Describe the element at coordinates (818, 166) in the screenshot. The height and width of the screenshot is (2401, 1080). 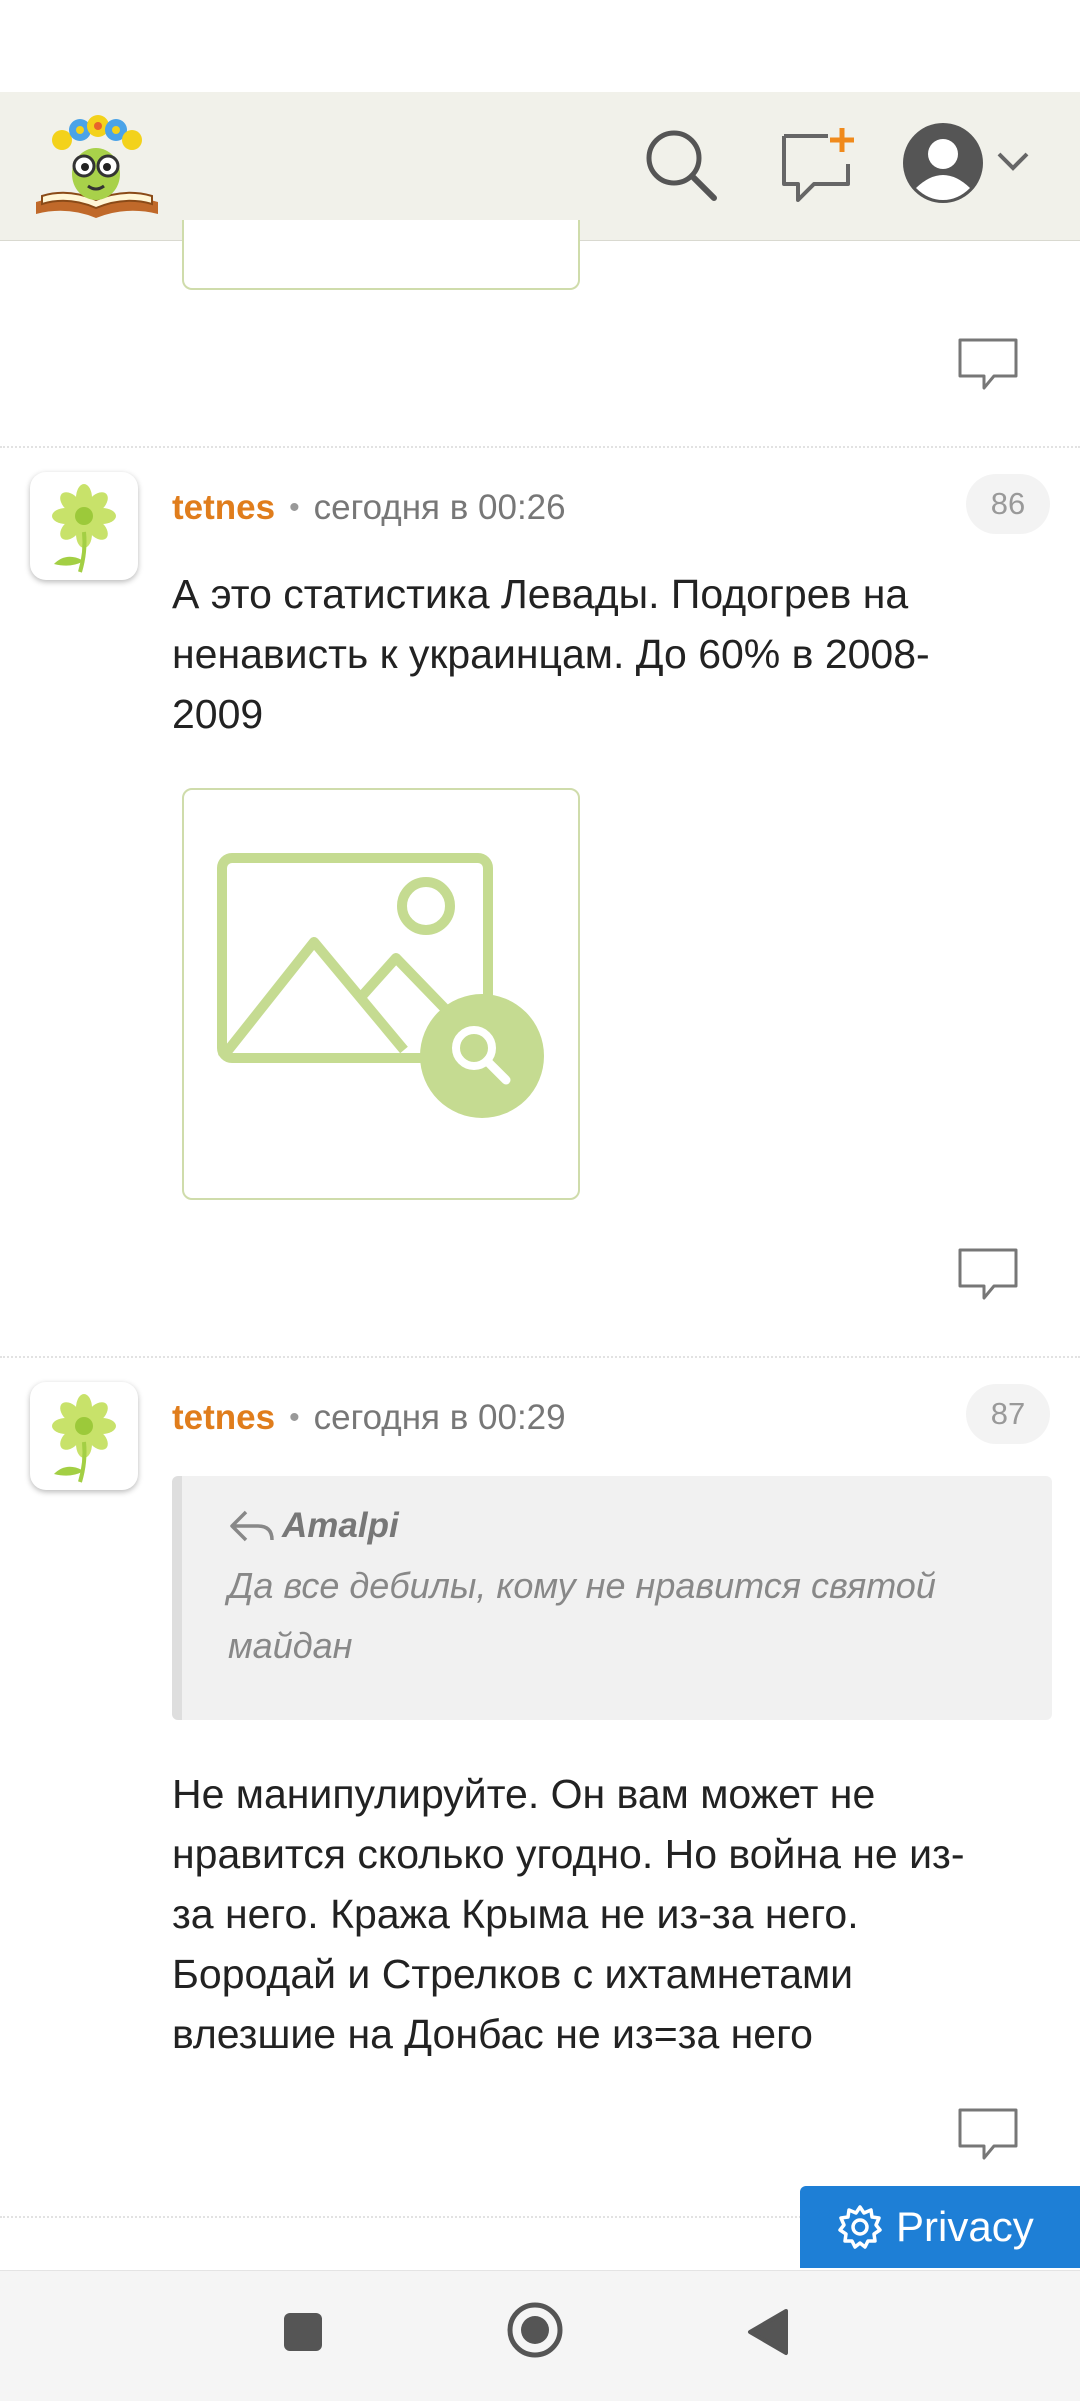
I see `new-message-icon` at that location.